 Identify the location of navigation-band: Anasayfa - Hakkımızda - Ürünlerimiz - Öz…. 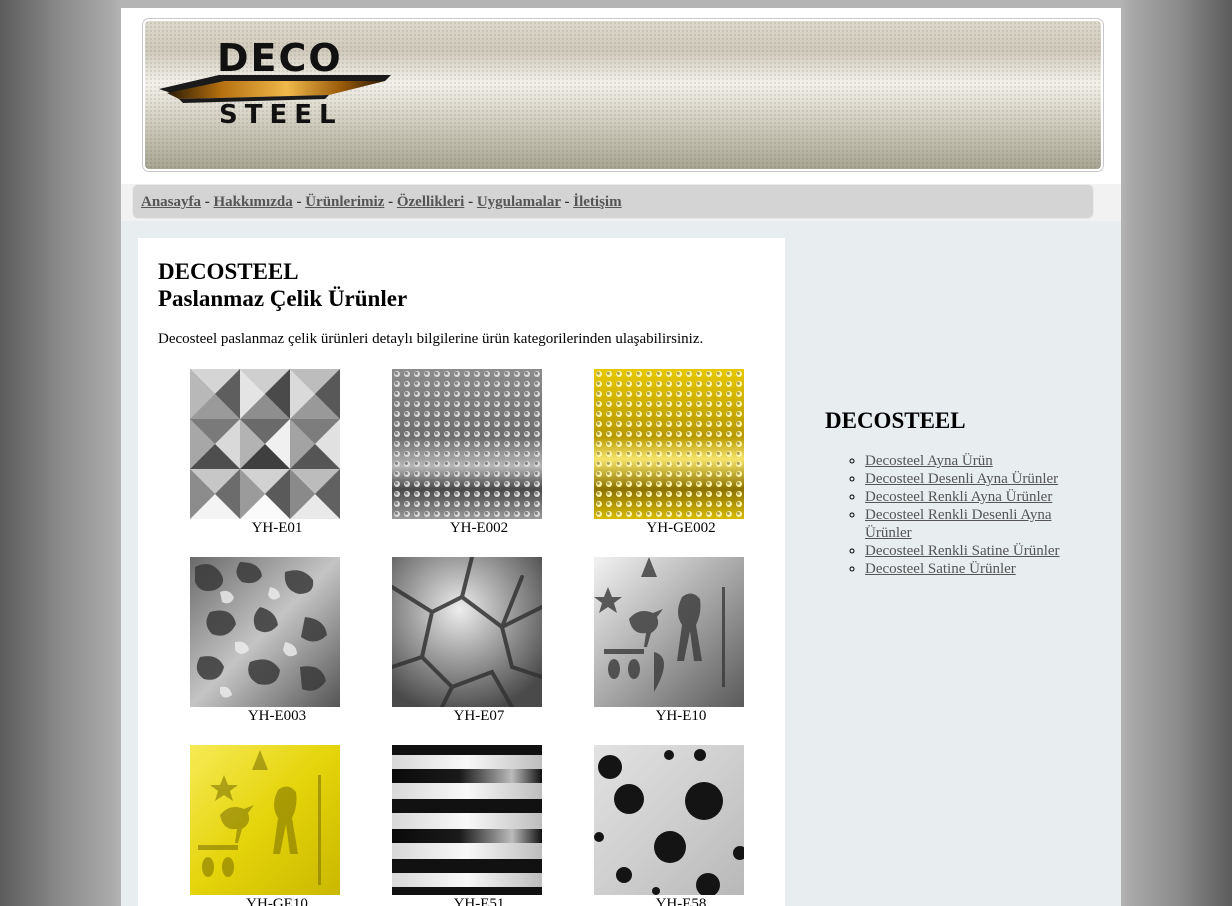
(621, 202).